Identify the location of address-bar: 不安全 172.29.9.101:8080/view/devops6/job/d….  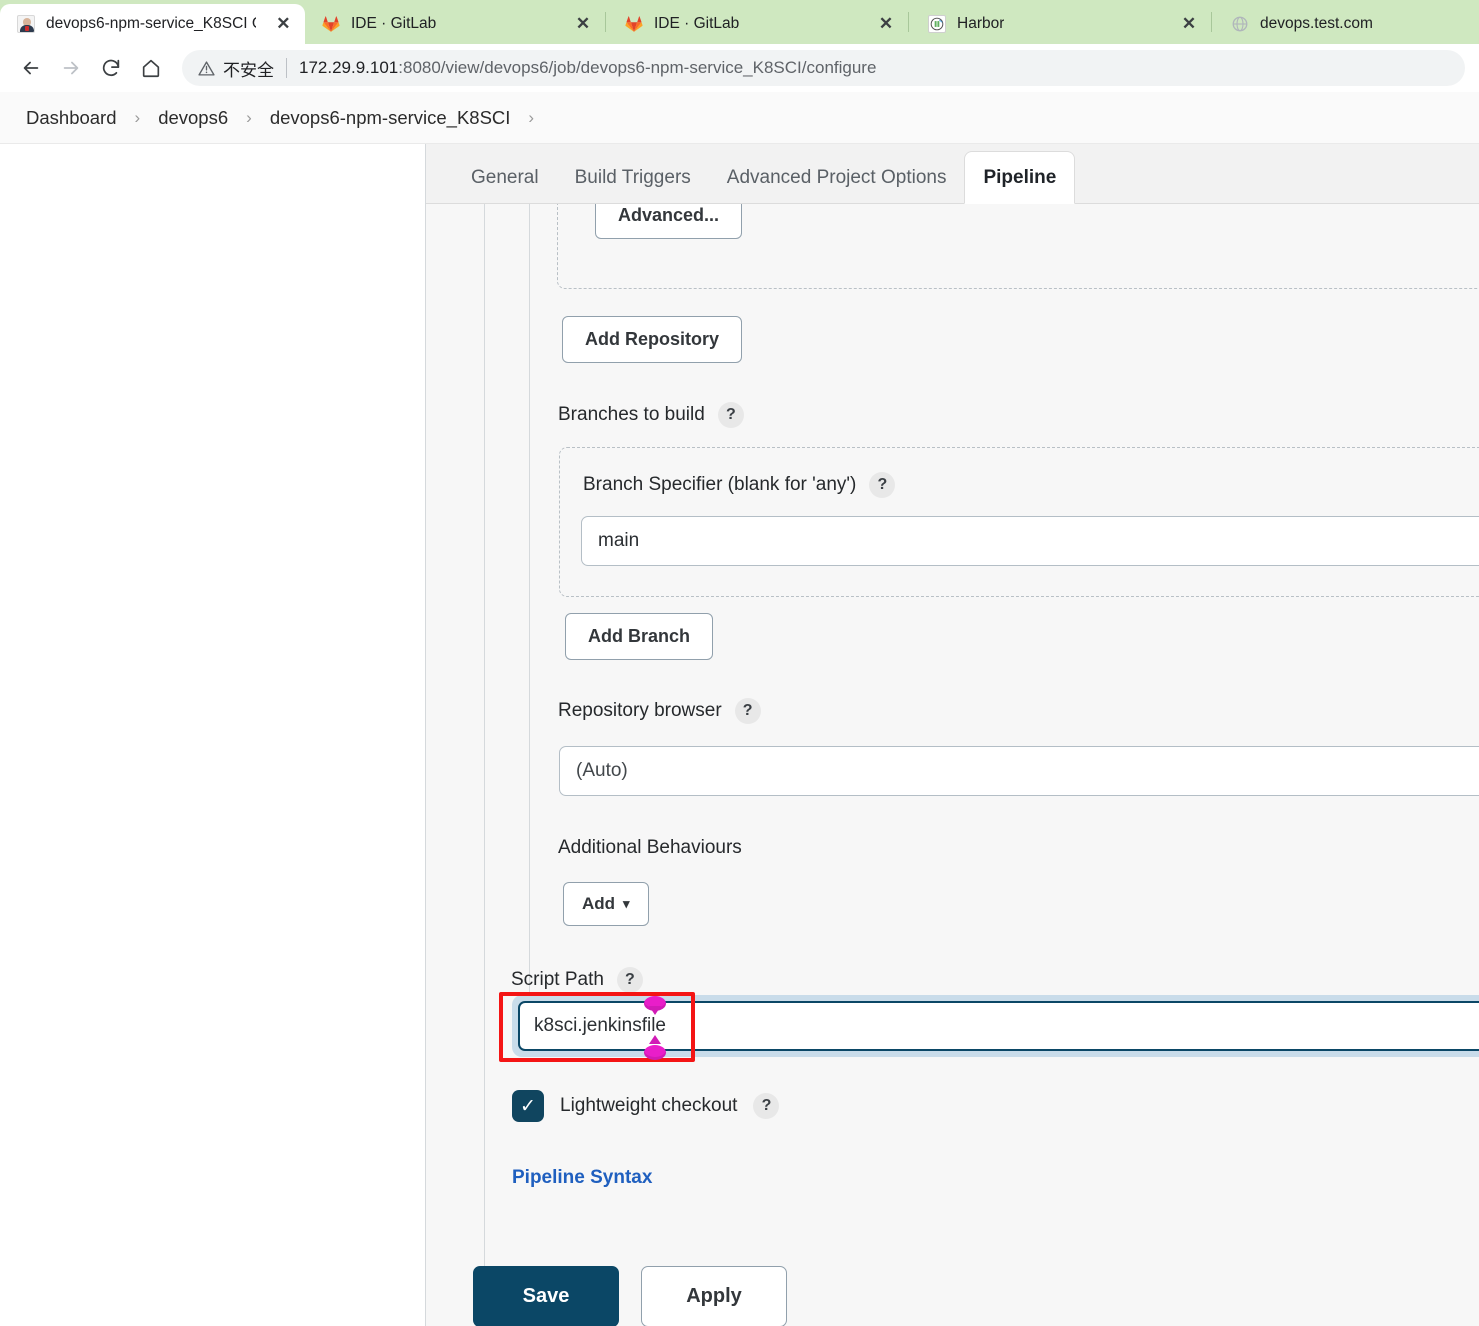
(823, 68).